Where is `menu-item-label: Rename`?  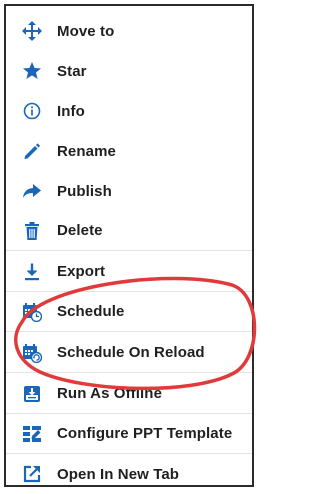
menu-item-label: Rename is located at coordinates (86, 151).